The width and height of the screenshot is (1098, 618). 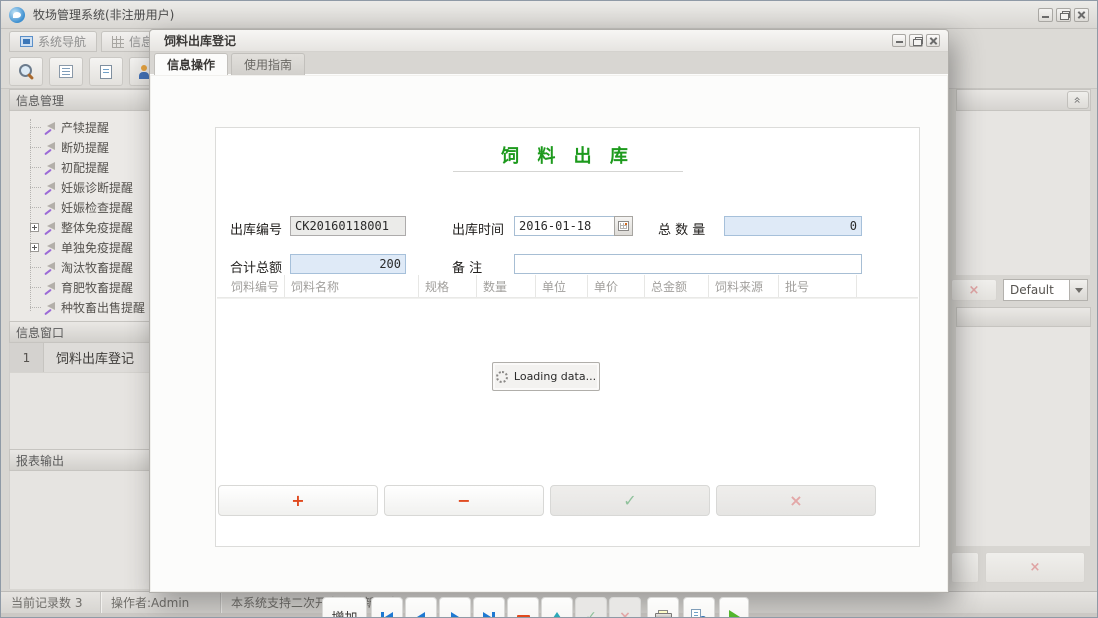 I want to click on post-record-button: ✓, so click(x=591, y=607).